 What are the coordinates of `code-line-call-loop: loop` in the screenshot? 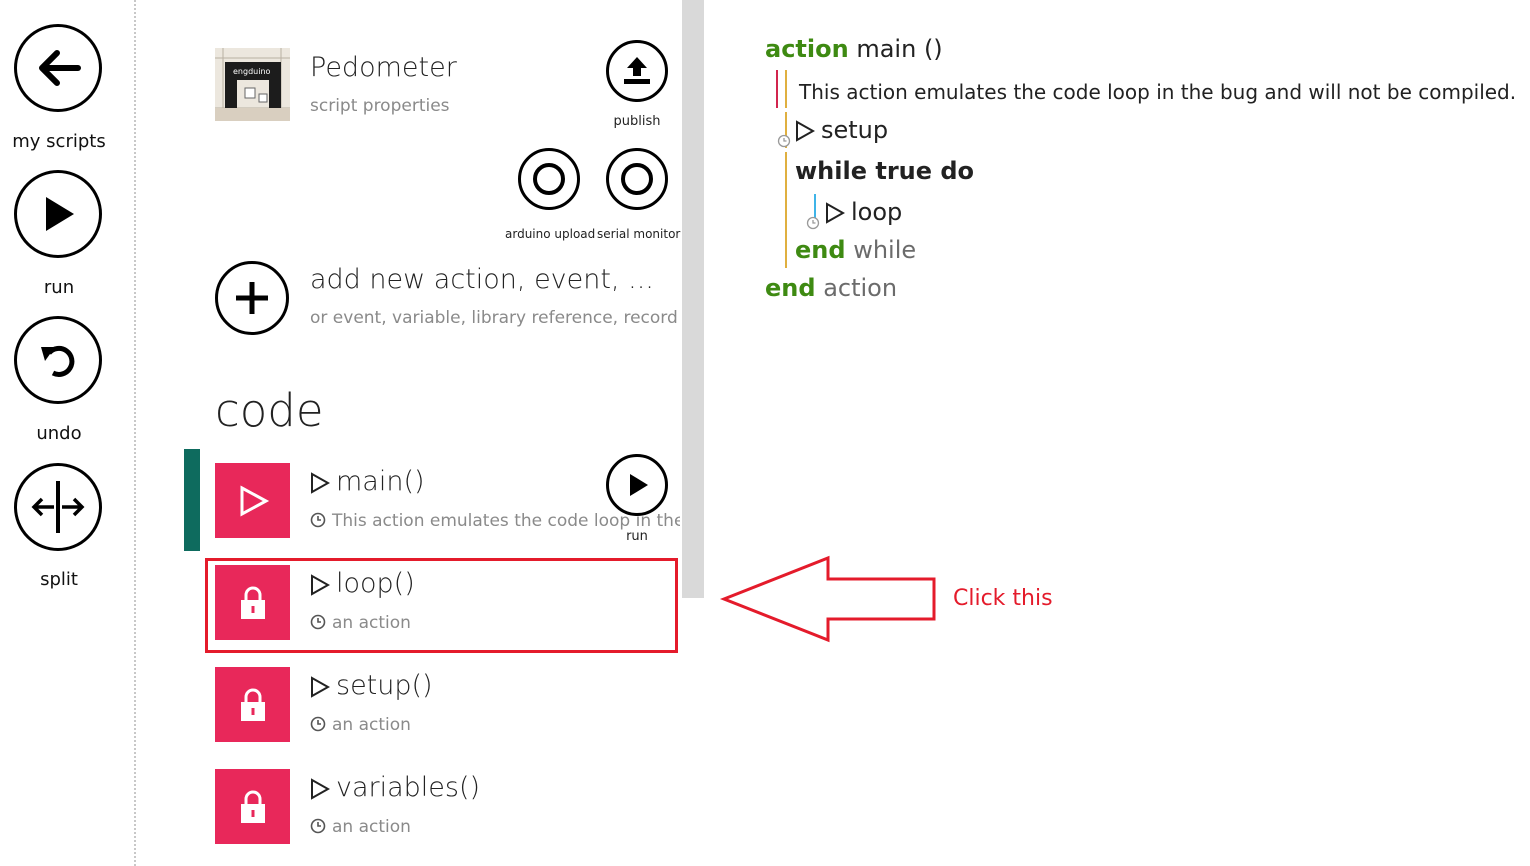 It's located at (863, 212).